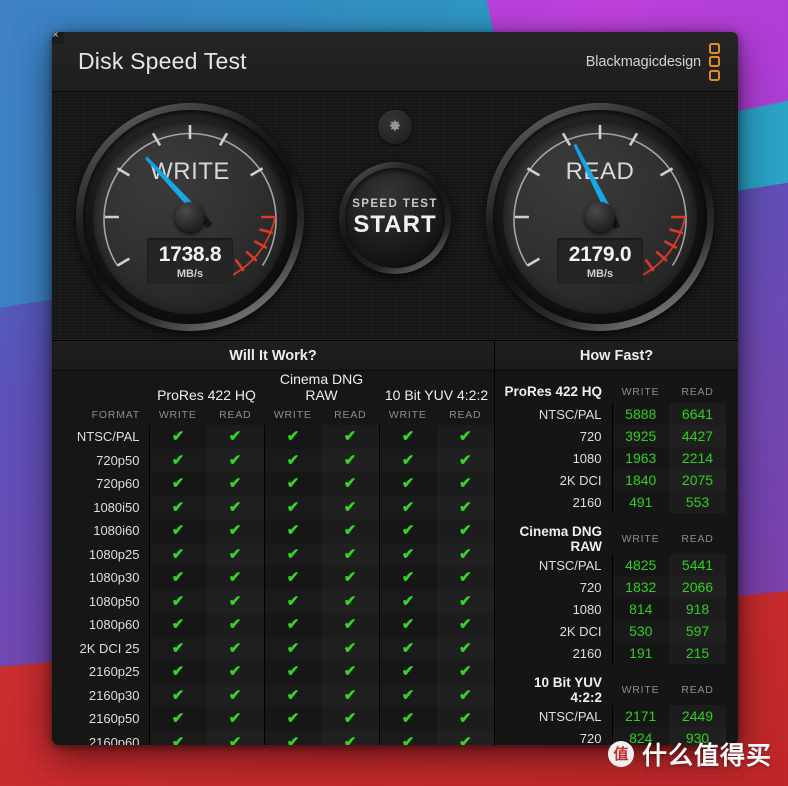 The height and width of the screenshot is (786, 788). I want to click on format-label: 2160p60, so click(101, 737).